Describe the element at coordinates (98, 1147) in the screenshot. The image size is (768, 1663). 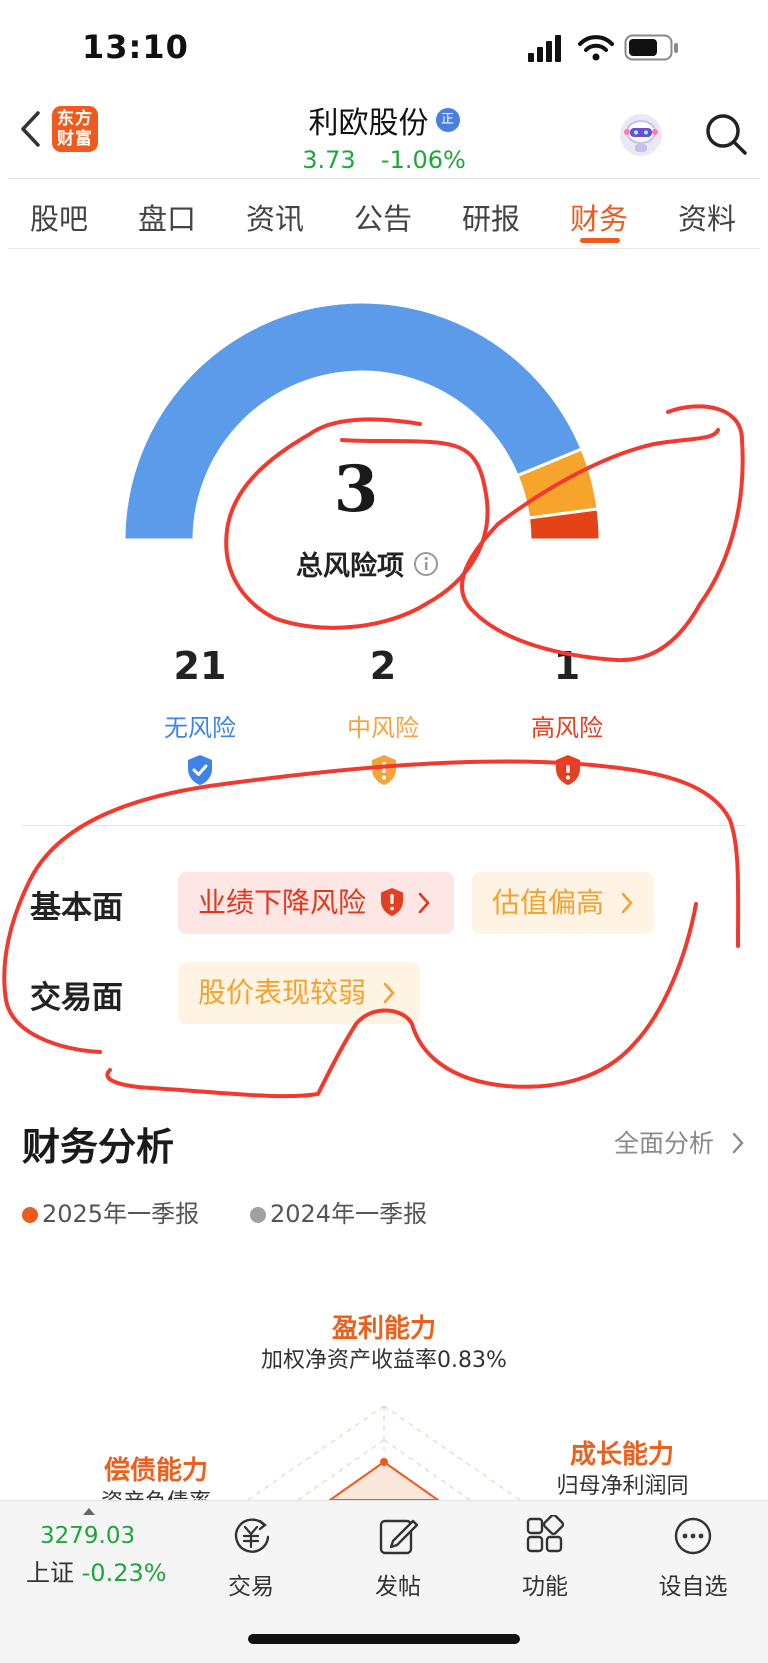
I see `finance-section-title: 财务分析` at that location.